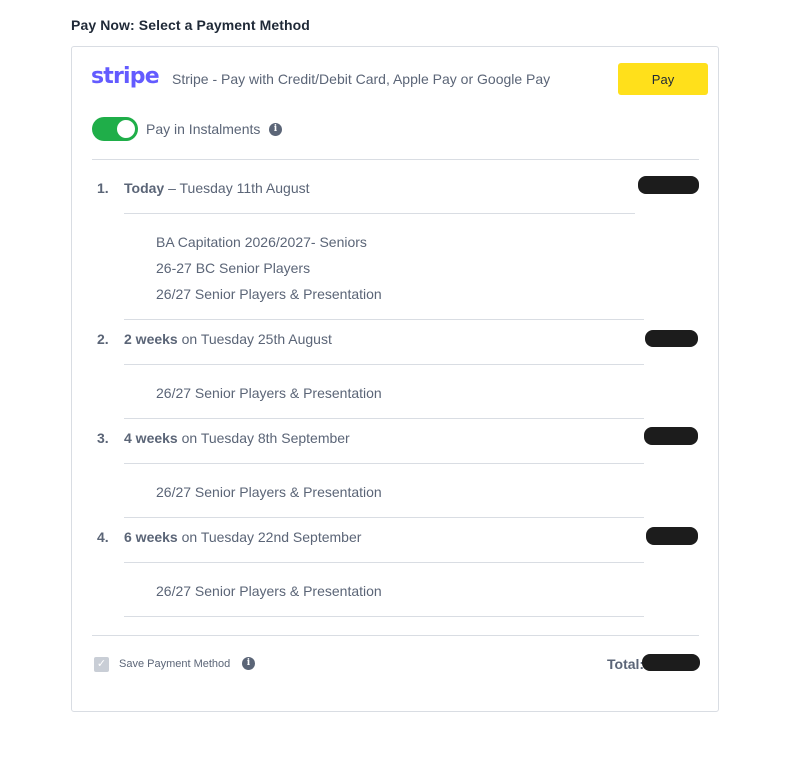 Image resolution: width=789 pixels, height=773 pixels. I want to click on instalment-when: 6 weeks, so click(151, 537).